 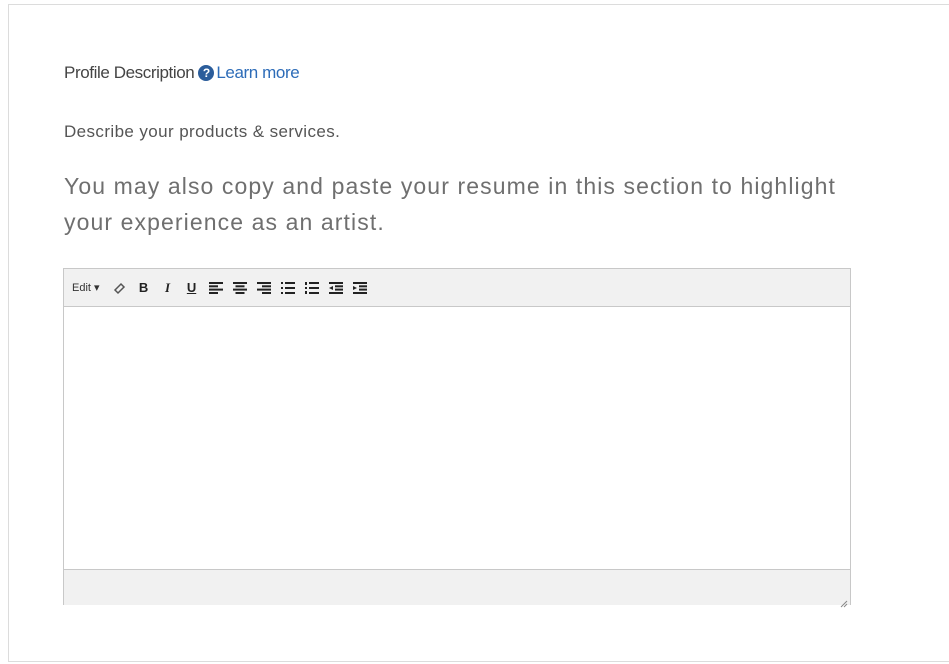 What do you see at coordinates (257, 73) in the screenshot?
I see `learn-more-link: Learn more` at bounding box center [257, 73].